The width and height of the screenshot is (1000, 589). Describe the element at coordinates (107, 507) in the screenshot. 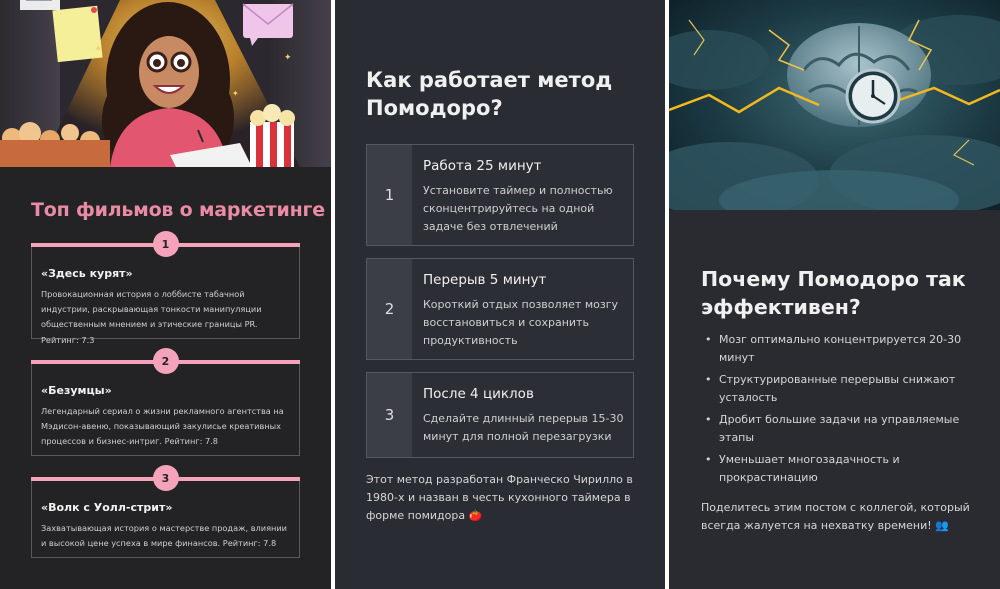

I see `film-title: «Волк с Уолл-стрит»` at that location.